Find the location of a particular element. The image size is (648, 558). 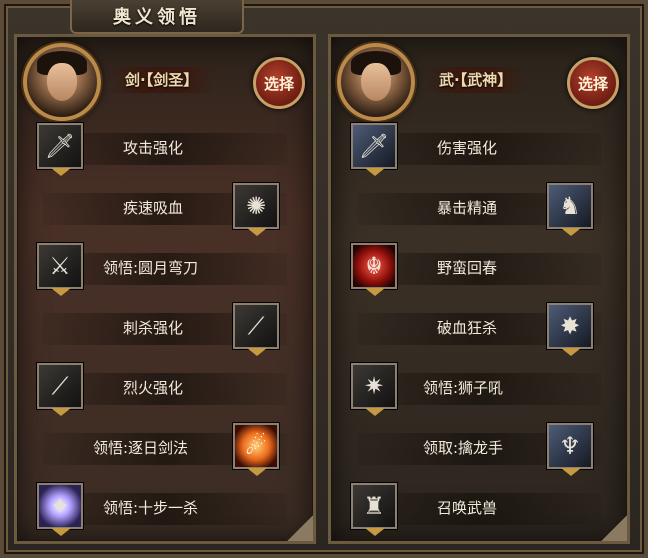

dialog-title: 奥义领悟 is located at coordinates (157, 17).